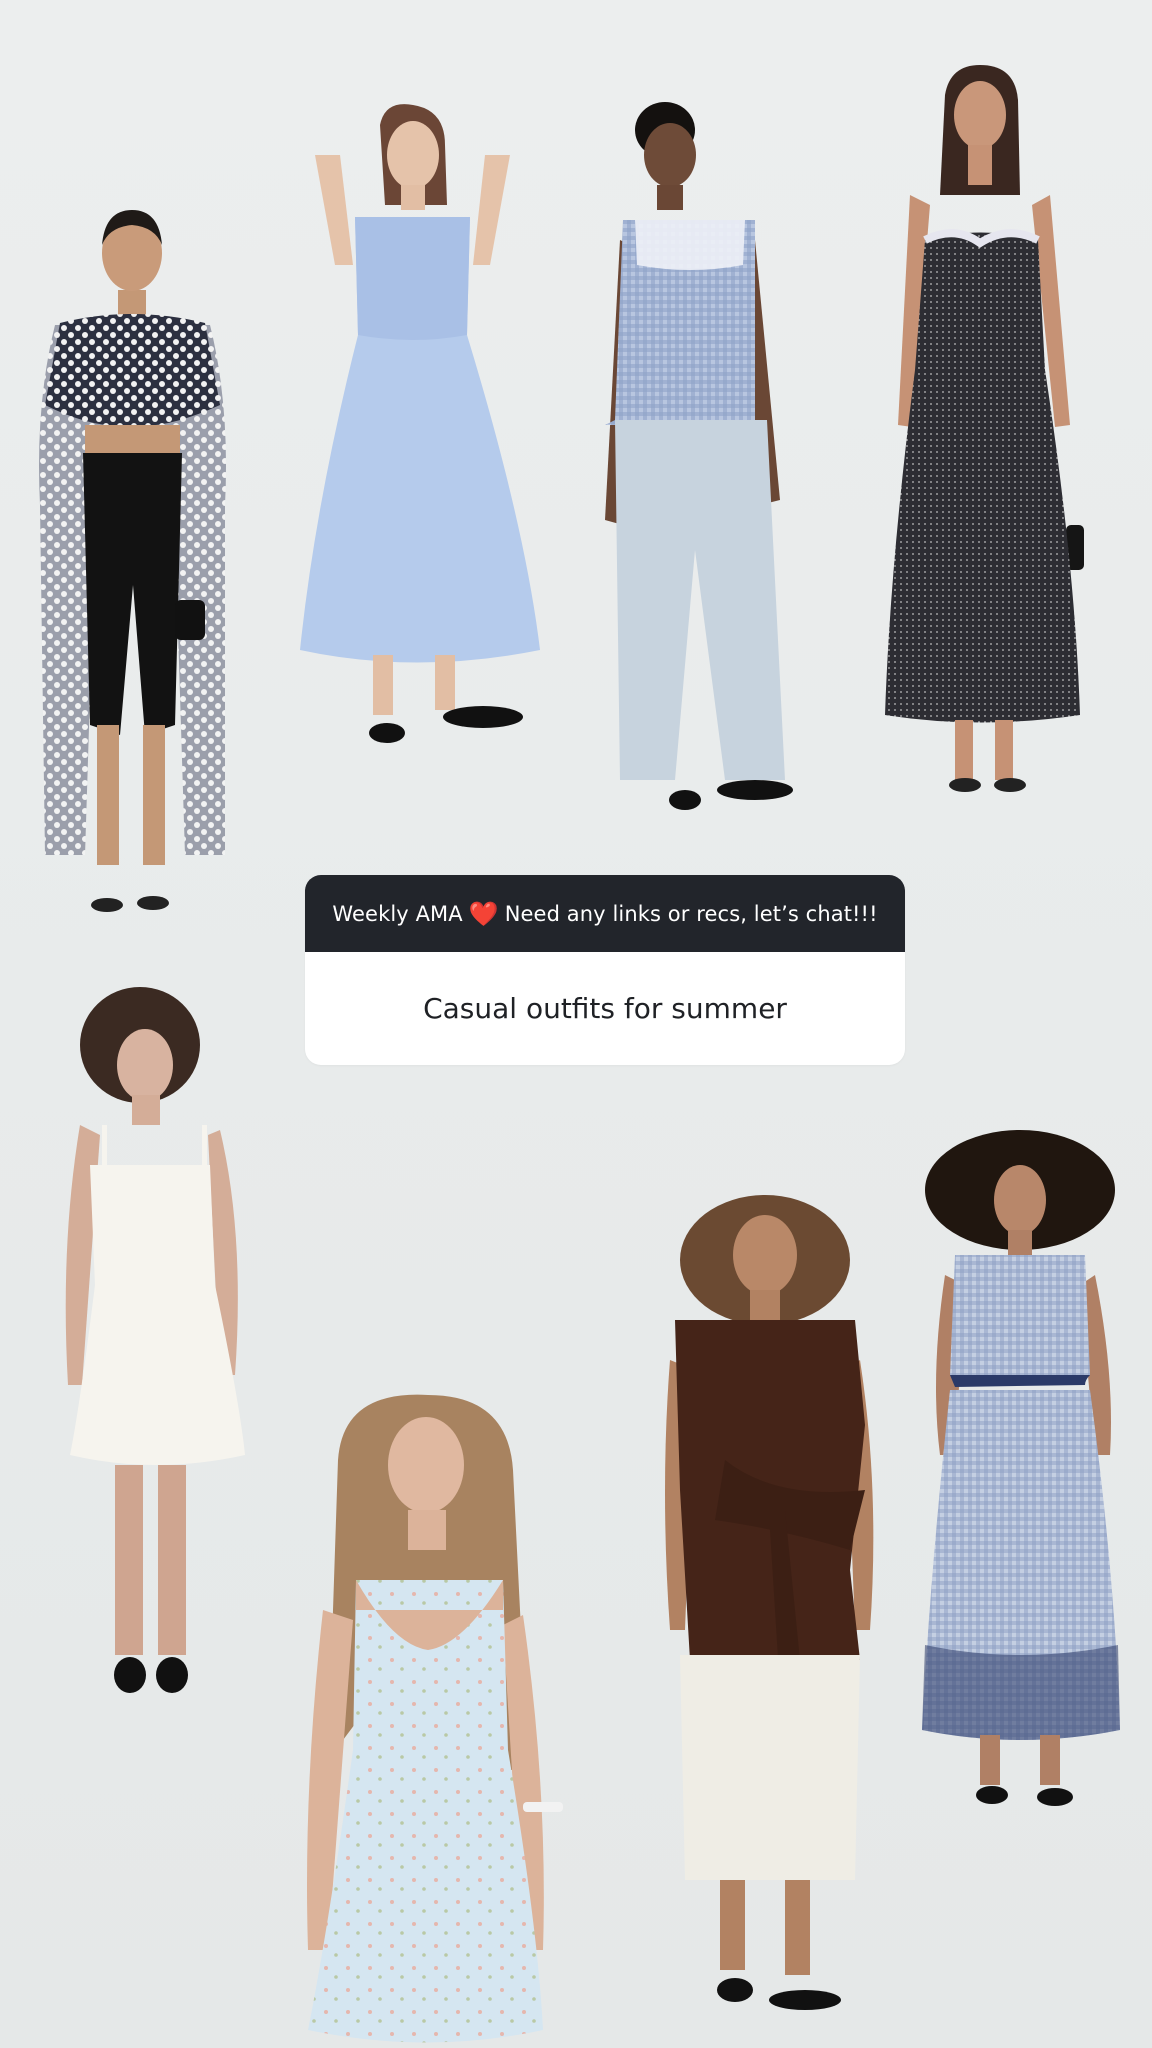 This screenshot has height=2048, width=1152. I want to click on outfit-image-blue-midi-dress, so click(417, 429).